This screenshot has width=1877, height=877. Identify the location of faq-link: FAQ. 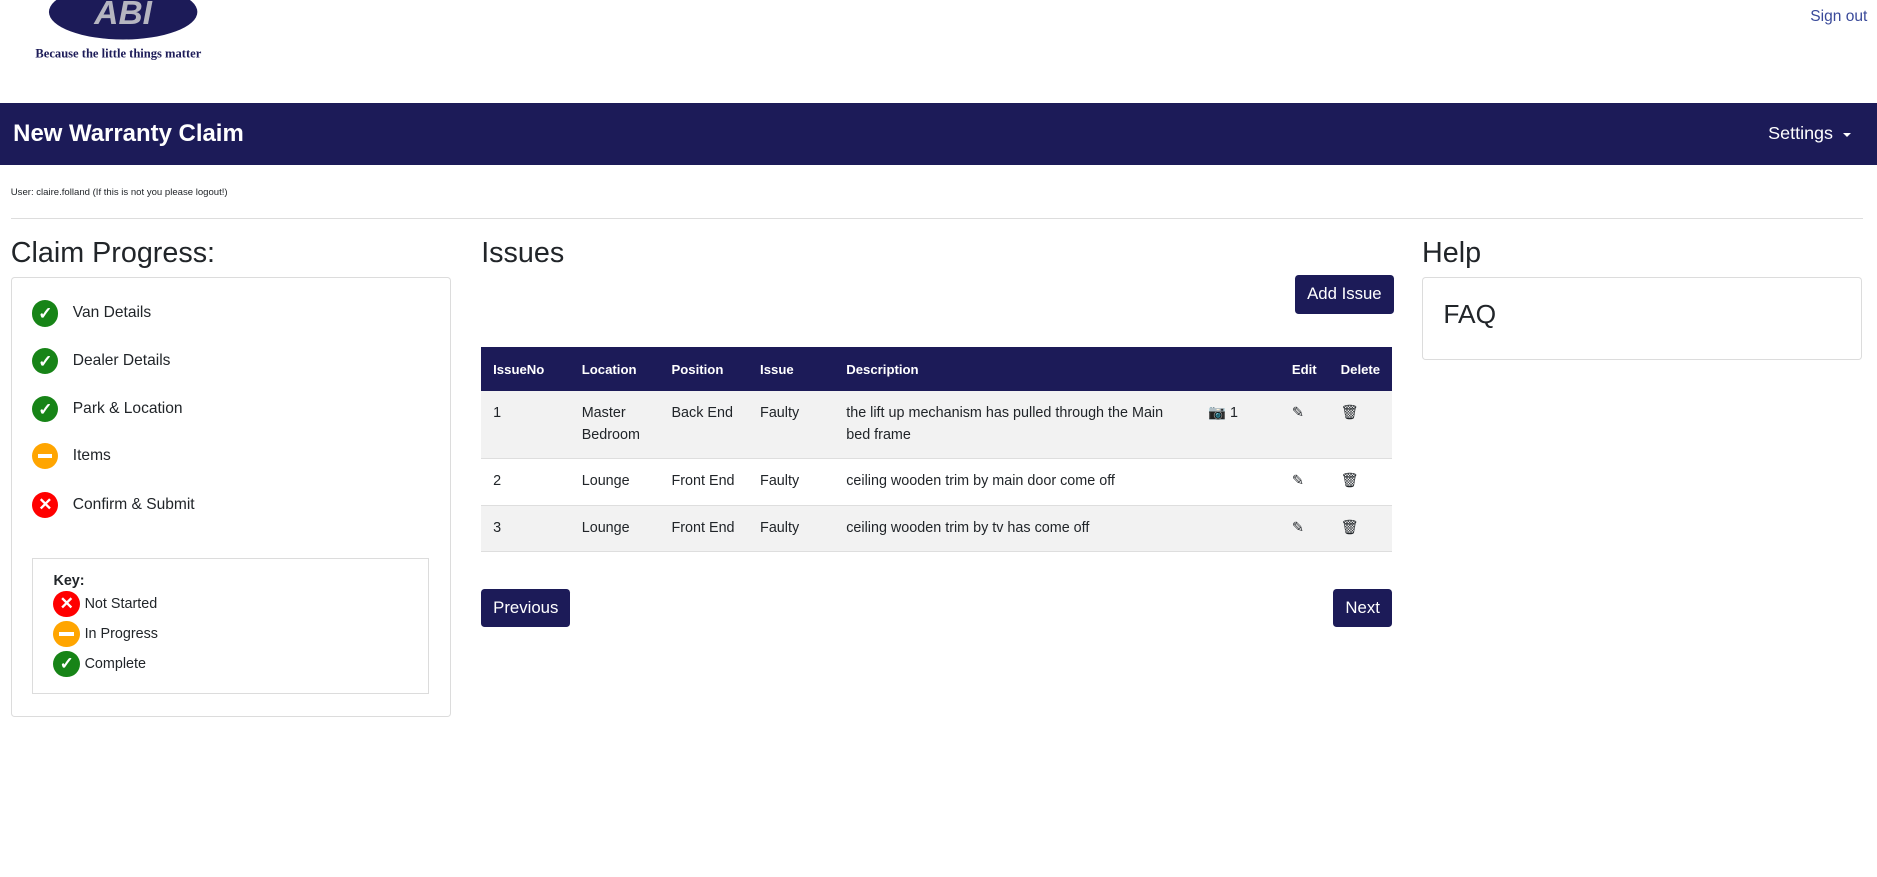
(1469, 314).